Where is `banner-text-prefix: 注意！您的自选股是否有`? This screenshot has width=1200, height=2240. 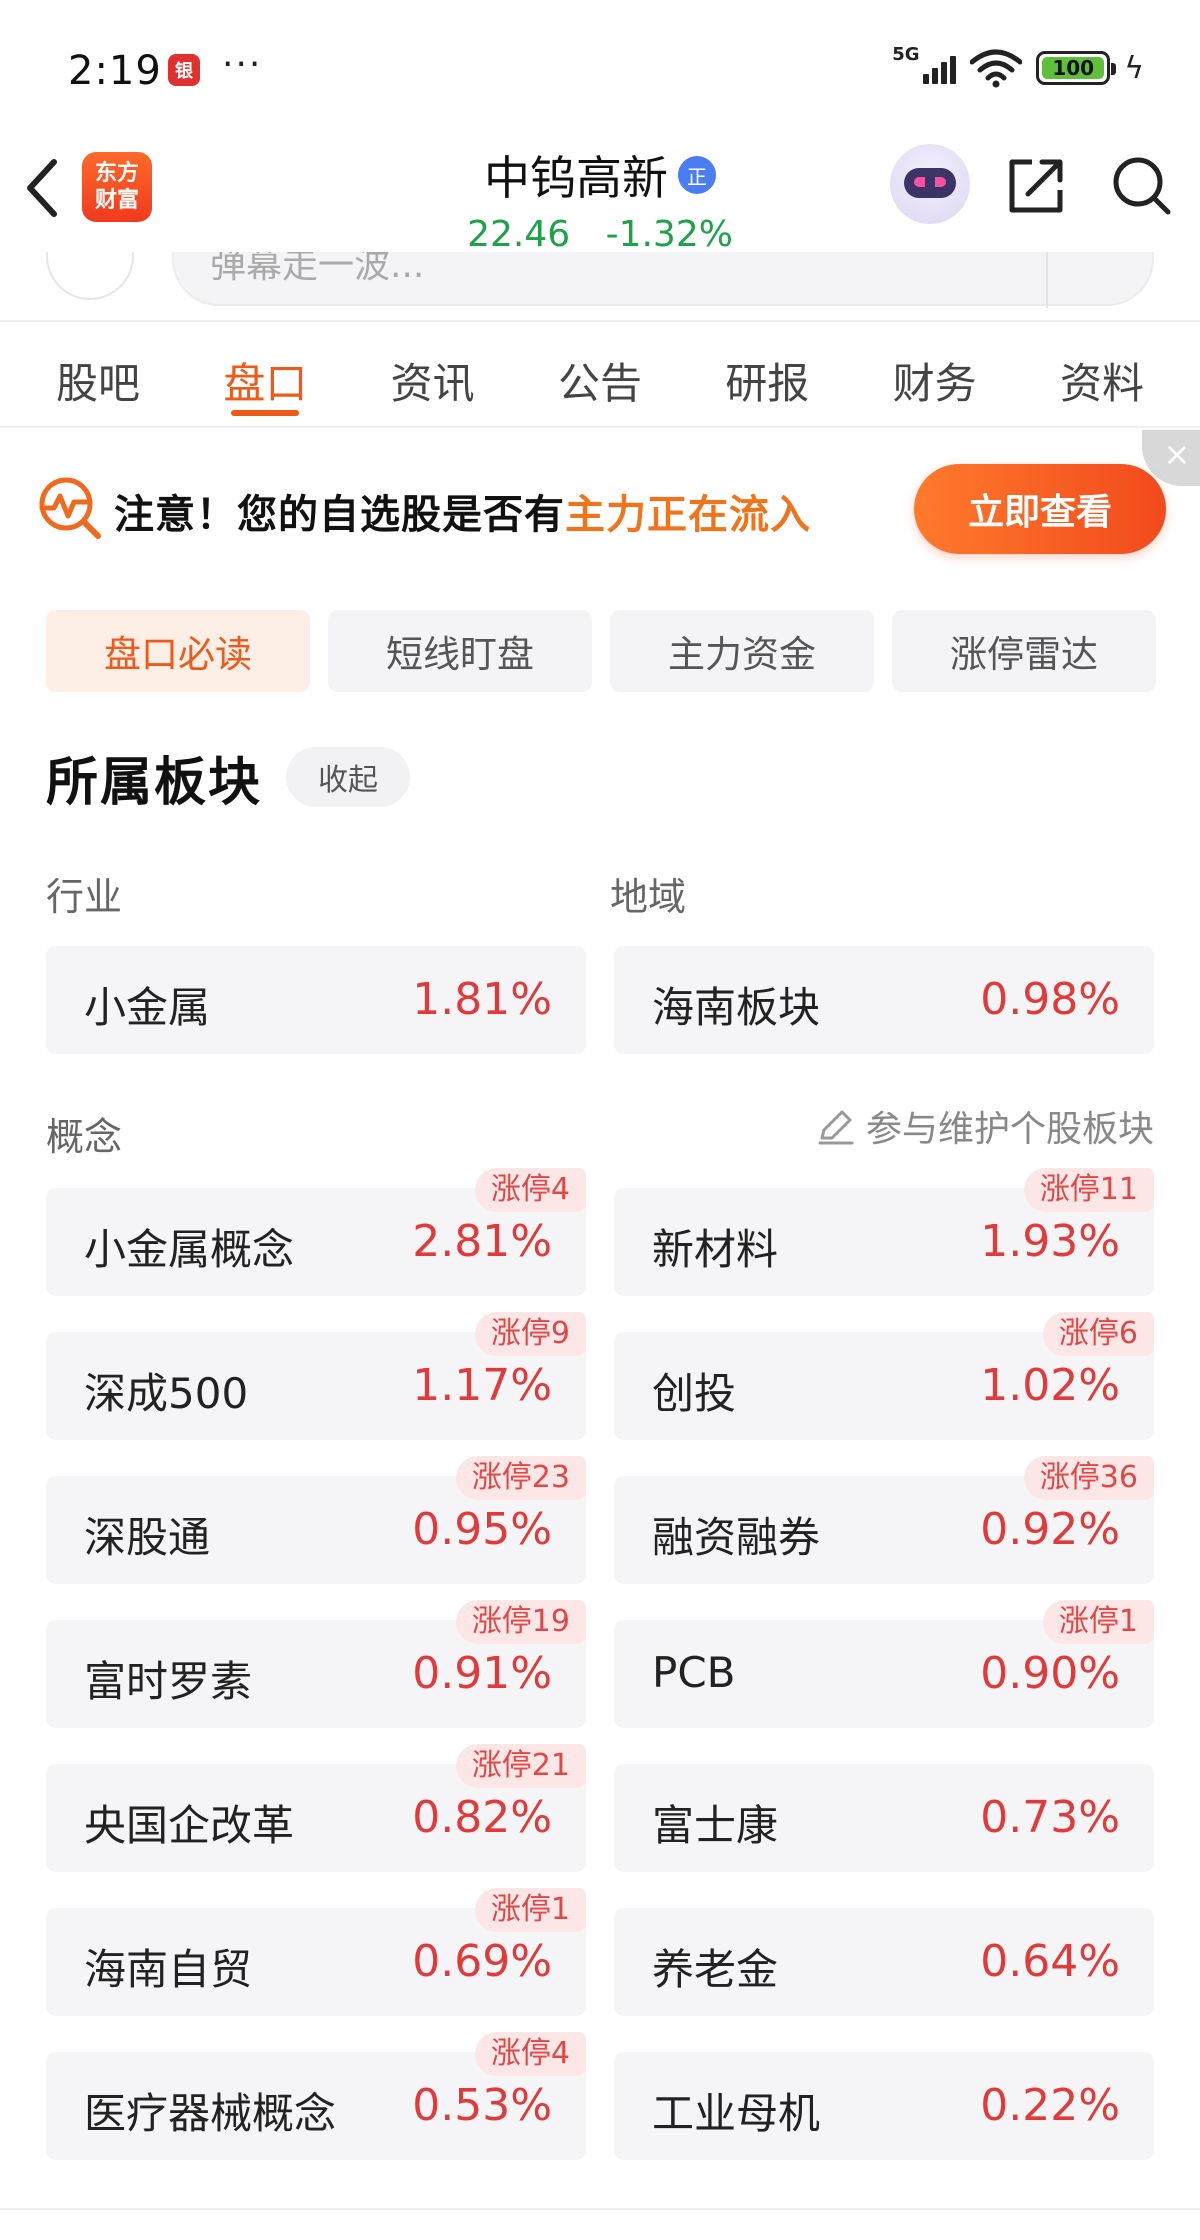 banner-text-prefix: 注意！您的自选股是否有 is located at coordinates (339, 515).